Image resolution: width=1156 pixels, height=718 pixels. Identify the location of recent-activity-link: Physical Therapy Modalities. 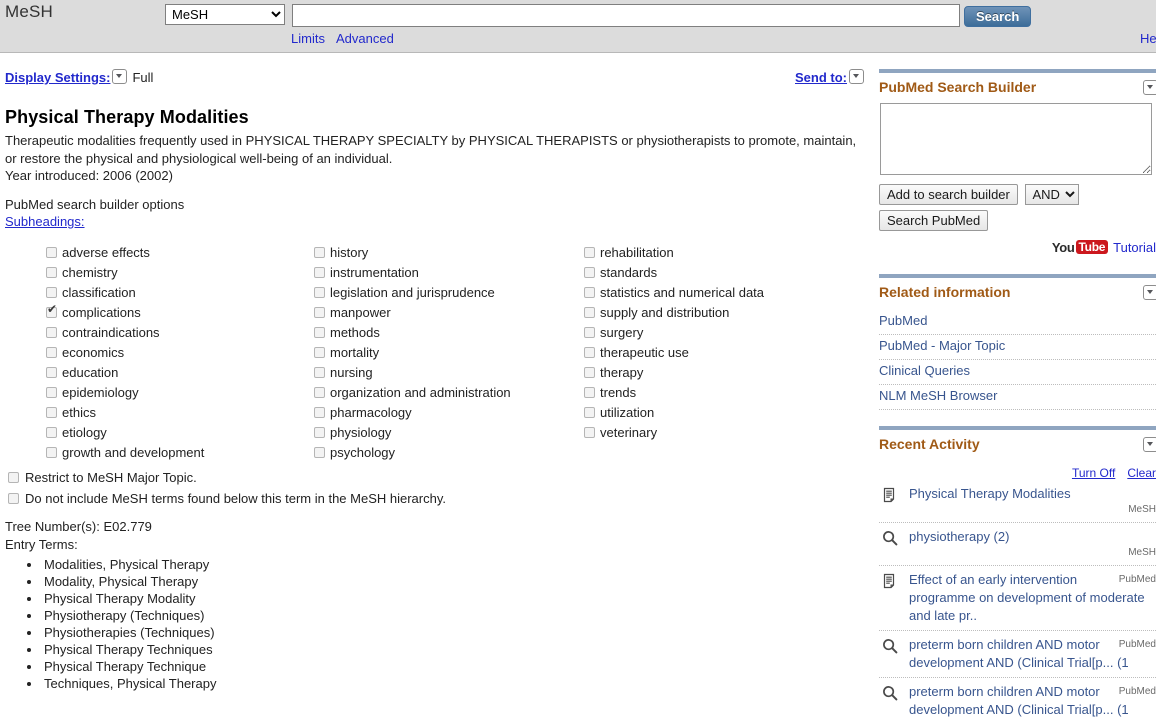
(990, 493).